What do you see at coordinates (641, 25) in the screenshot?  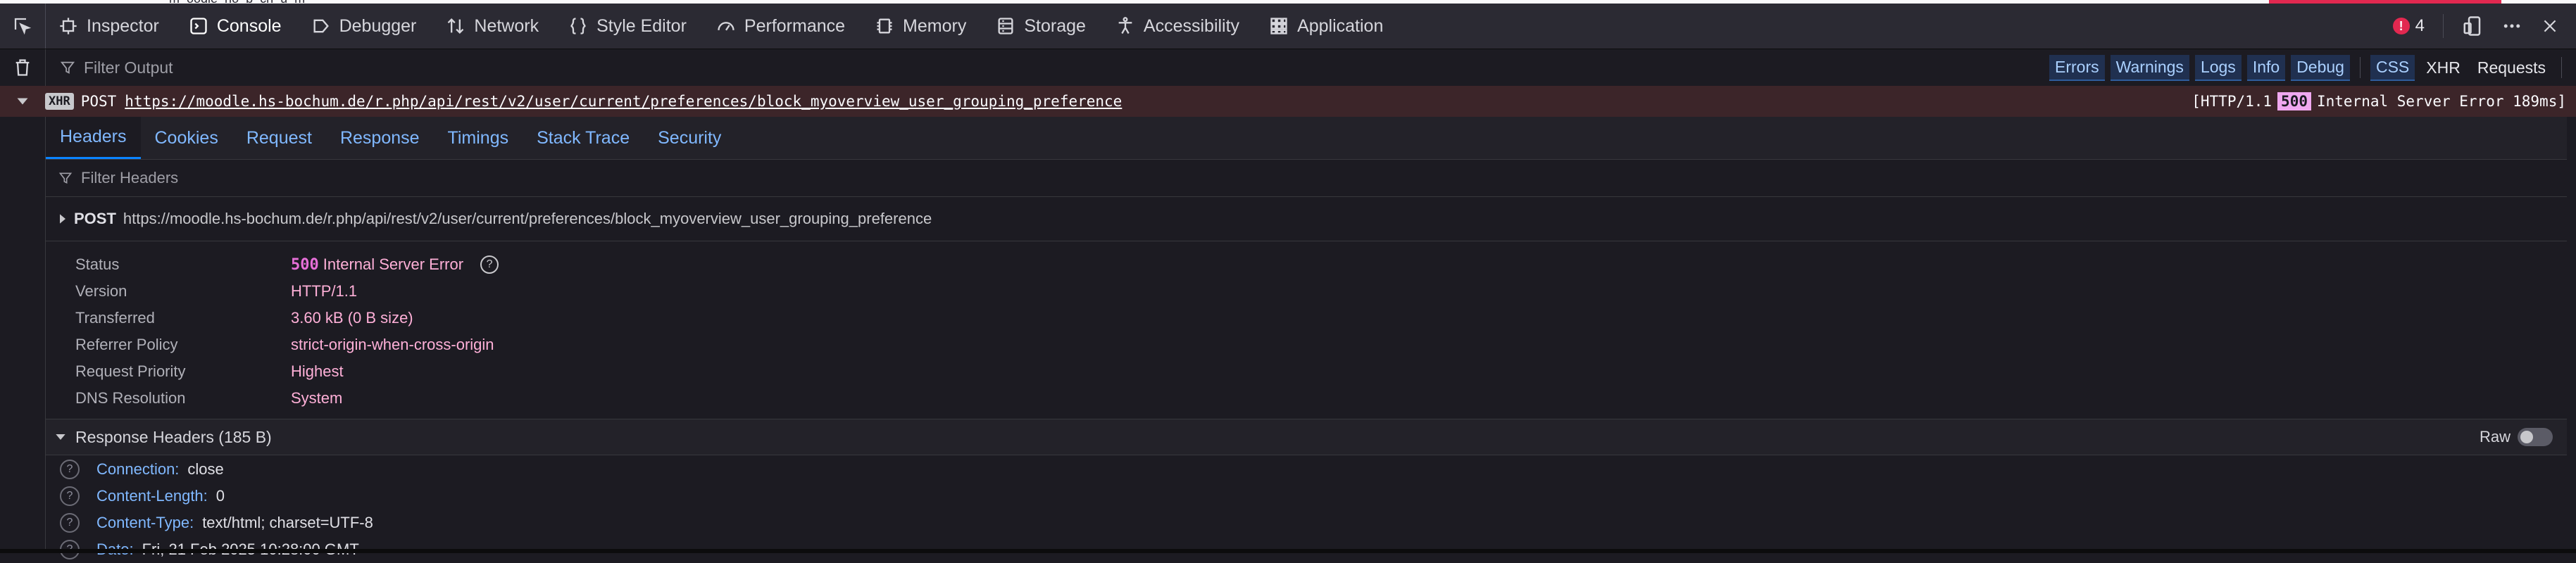 I see `tab-style-editor-label: Style Editor` at bounding box center [641, 25].